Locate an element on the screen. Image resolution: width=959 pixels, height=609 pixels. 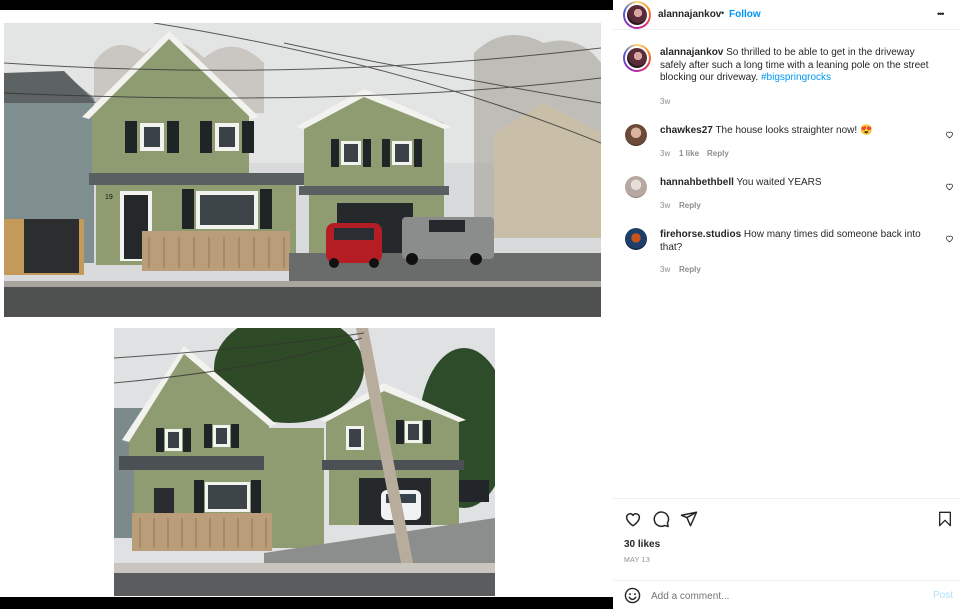
likes-count: 30 likes is located at coordinates (642, 544).